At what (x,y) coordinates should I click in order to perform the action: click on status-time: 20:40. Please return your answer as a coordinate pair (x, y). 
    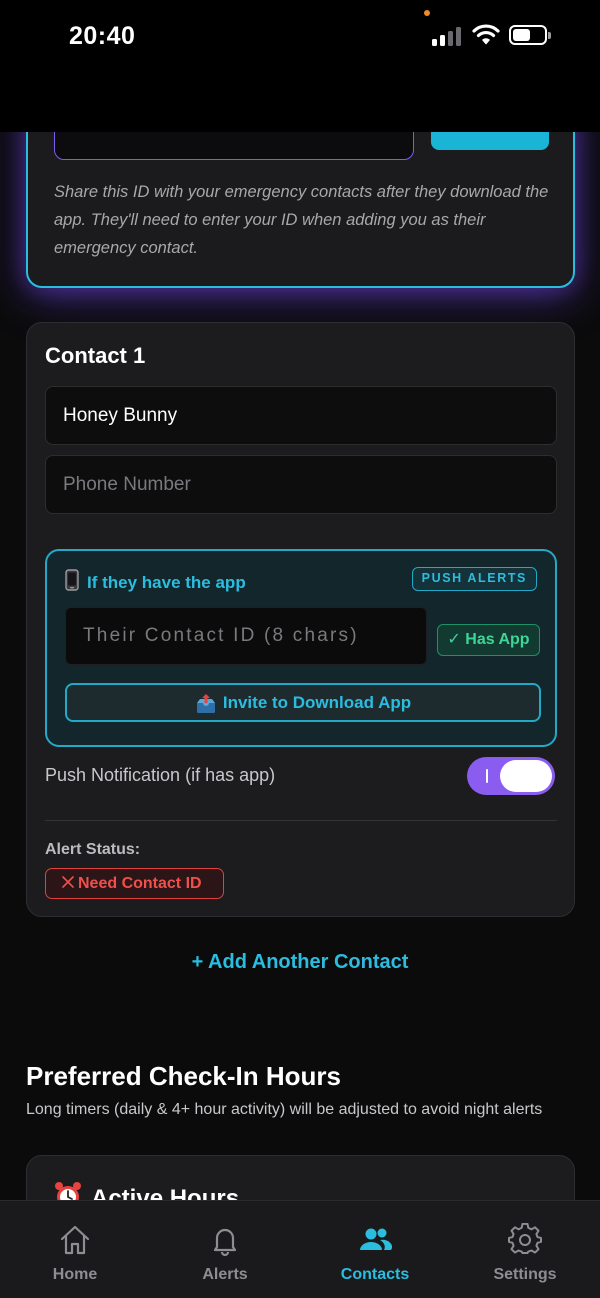
    Looking at the image, I should click on (102, 36).